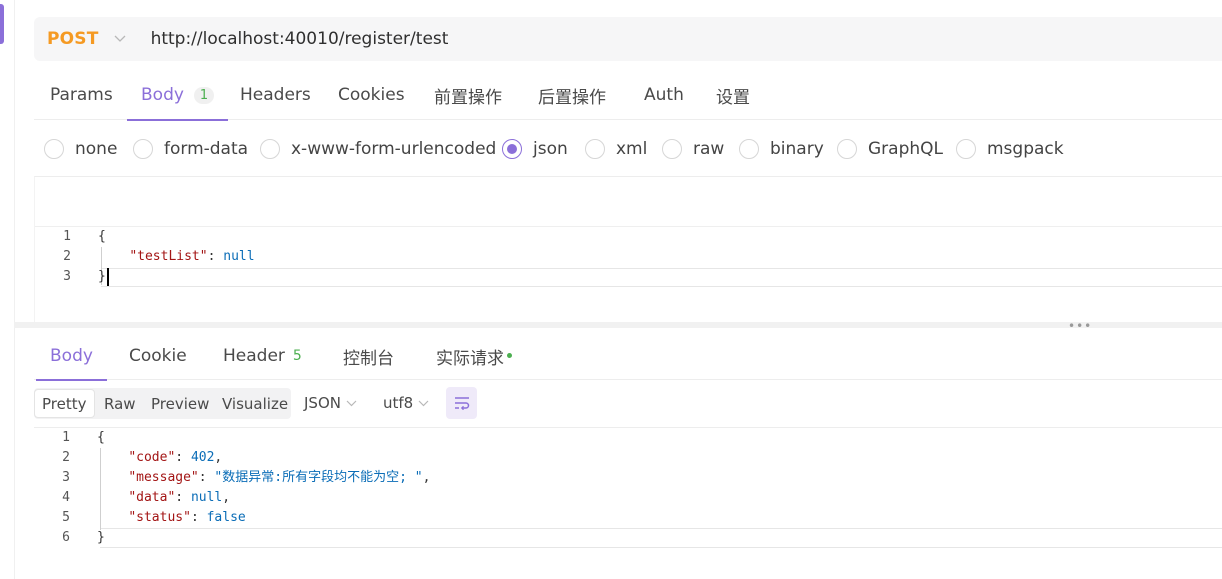 The width and height of the screenshot is (1222, 579). What do you see at coordinates (300, 39) in the screenshot?
I see `url-input: http://localhost:40010/register/test` at bounding box center [300, 39].